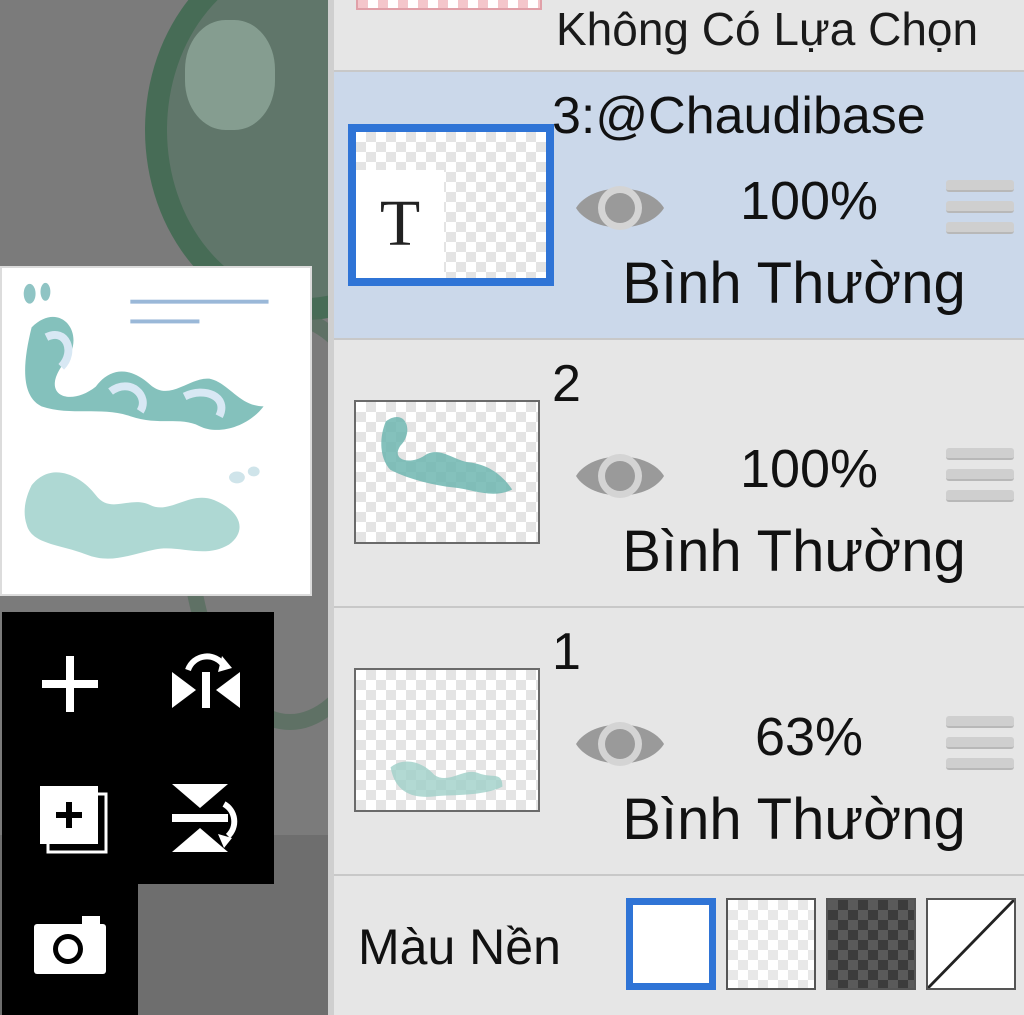  I want to click on no-background-icon, so click(971, 944).